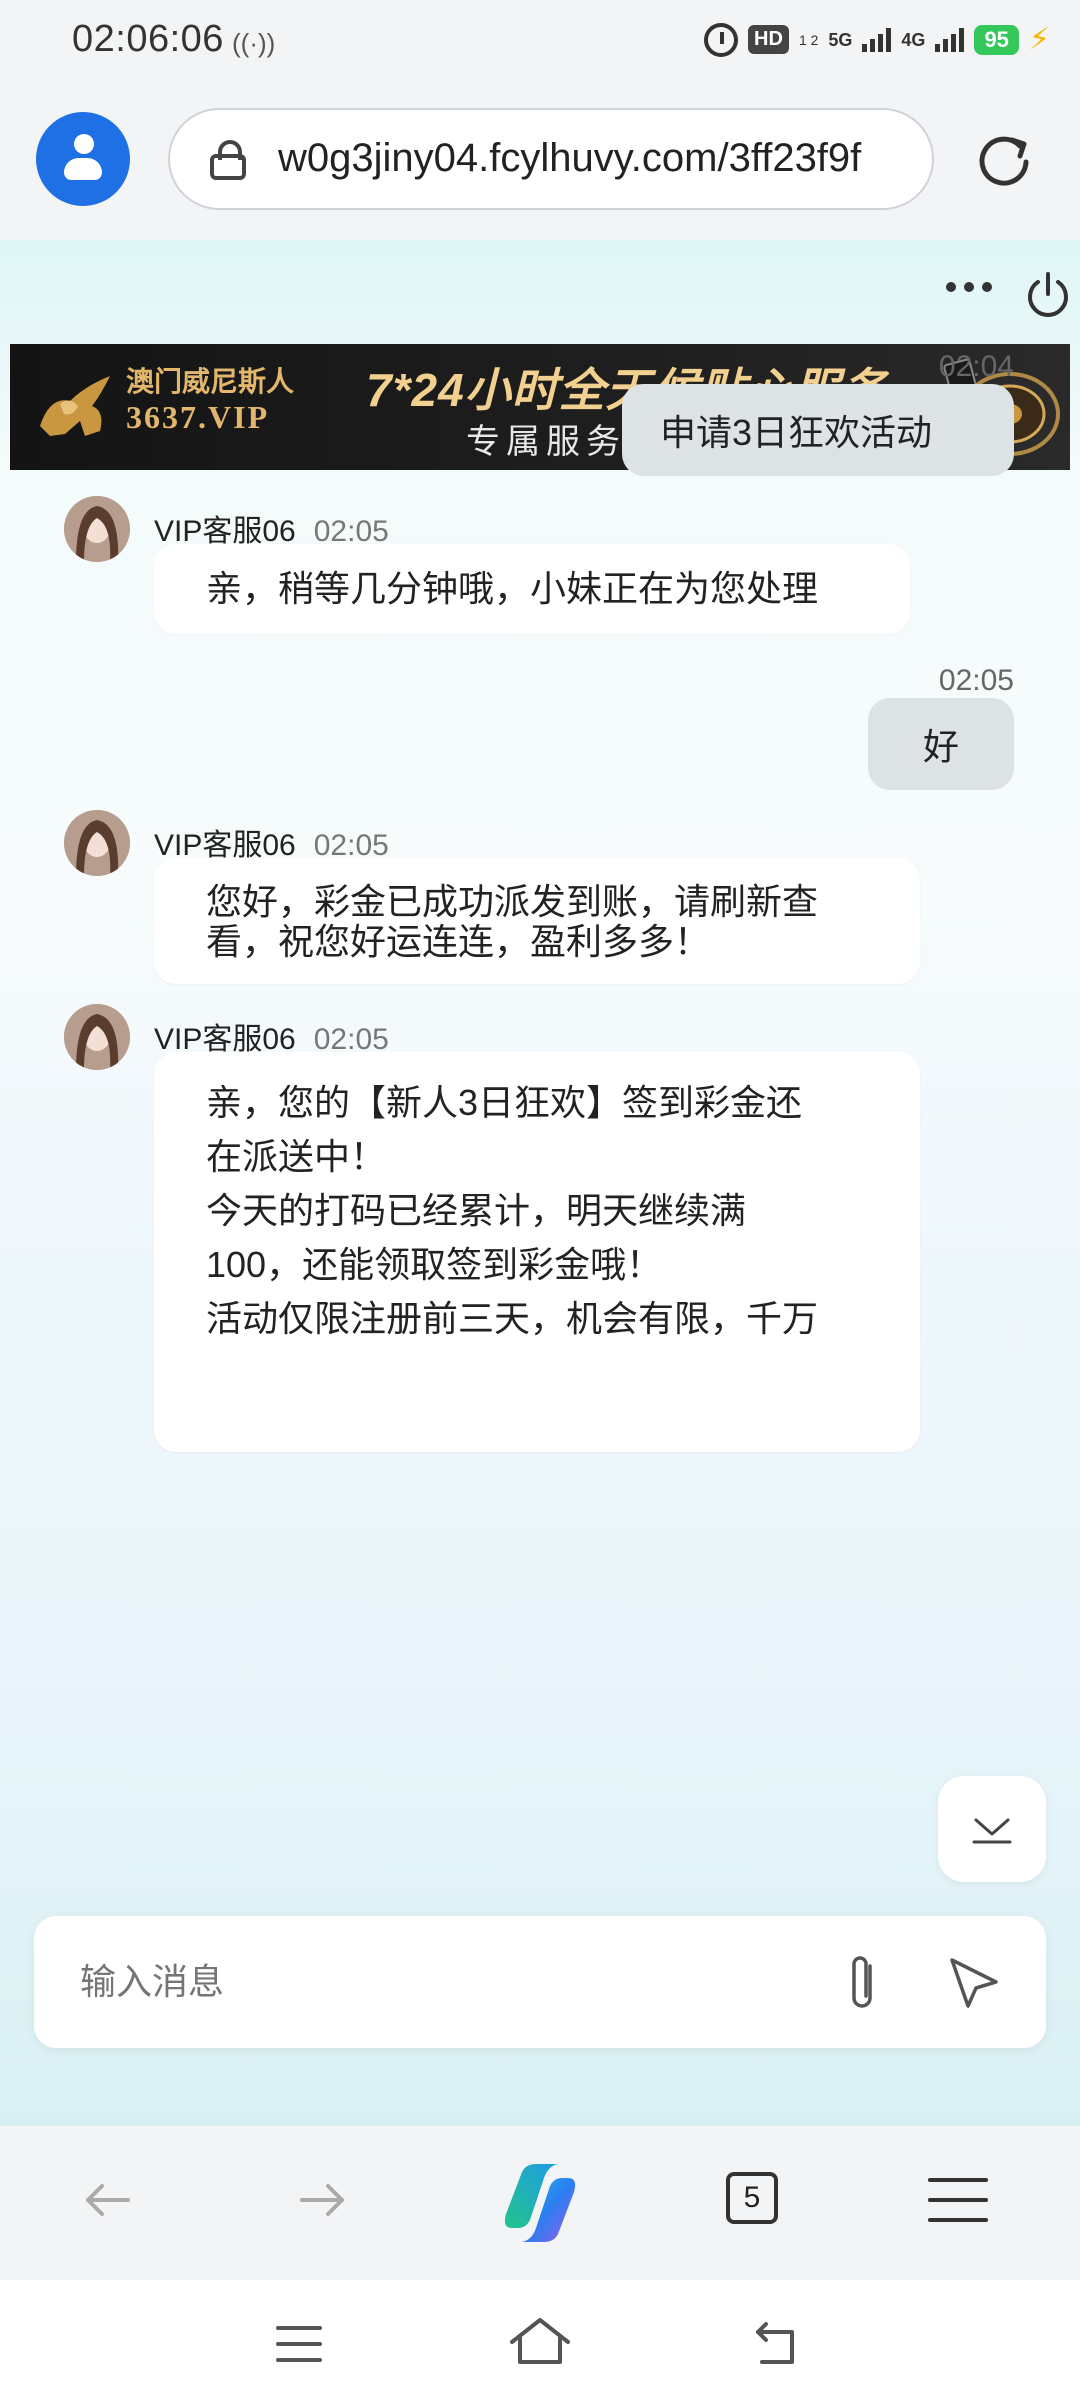 The height and width of the screenshot is (2408, 1080). I want to click on message-text-line: 亲，您的【新人3日狂欢】签到彩金还, so click(504, 1102).